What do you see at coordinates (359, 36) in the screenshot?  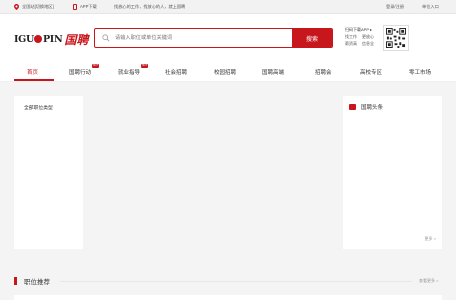 I see `app-download-promo: 扫码下载APP ▸ 找工作 更放心 薪资高 信息全` at bounding box center [359, 36].